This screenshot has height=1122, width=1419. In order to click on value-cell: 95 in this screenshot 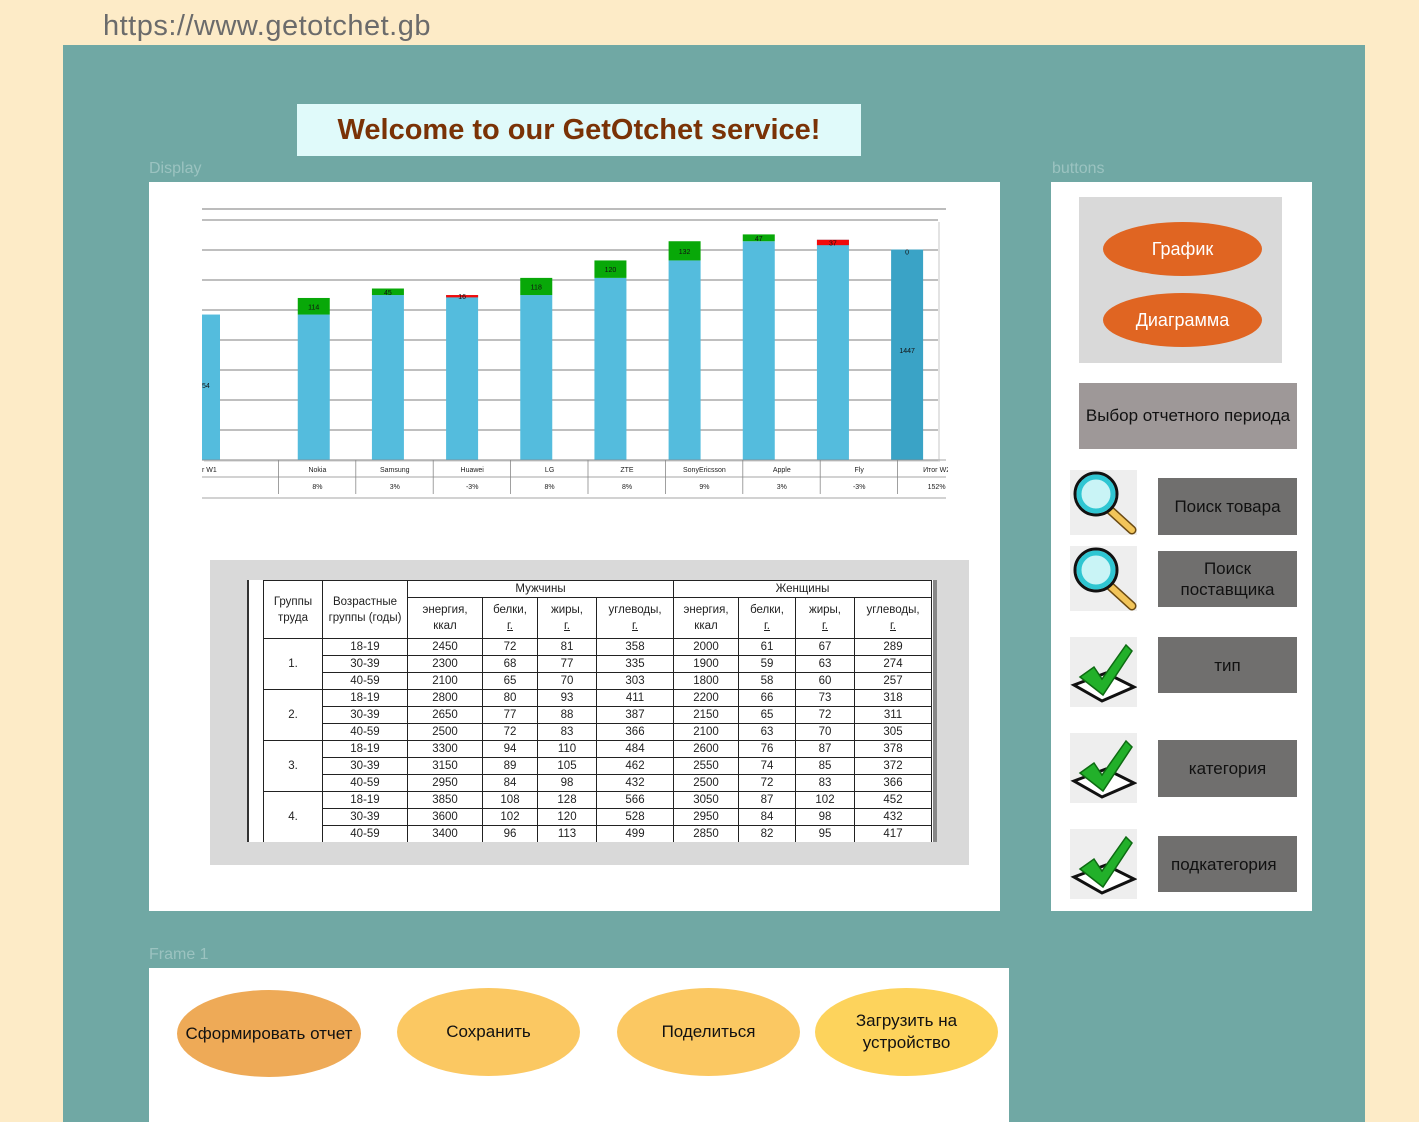, I will do `click(825, 833)`.